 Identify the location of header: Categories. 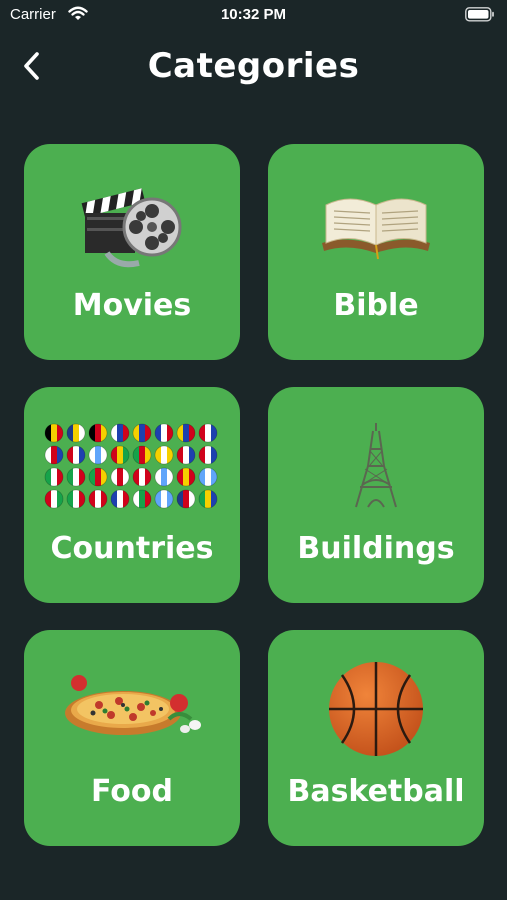
(253, 68).